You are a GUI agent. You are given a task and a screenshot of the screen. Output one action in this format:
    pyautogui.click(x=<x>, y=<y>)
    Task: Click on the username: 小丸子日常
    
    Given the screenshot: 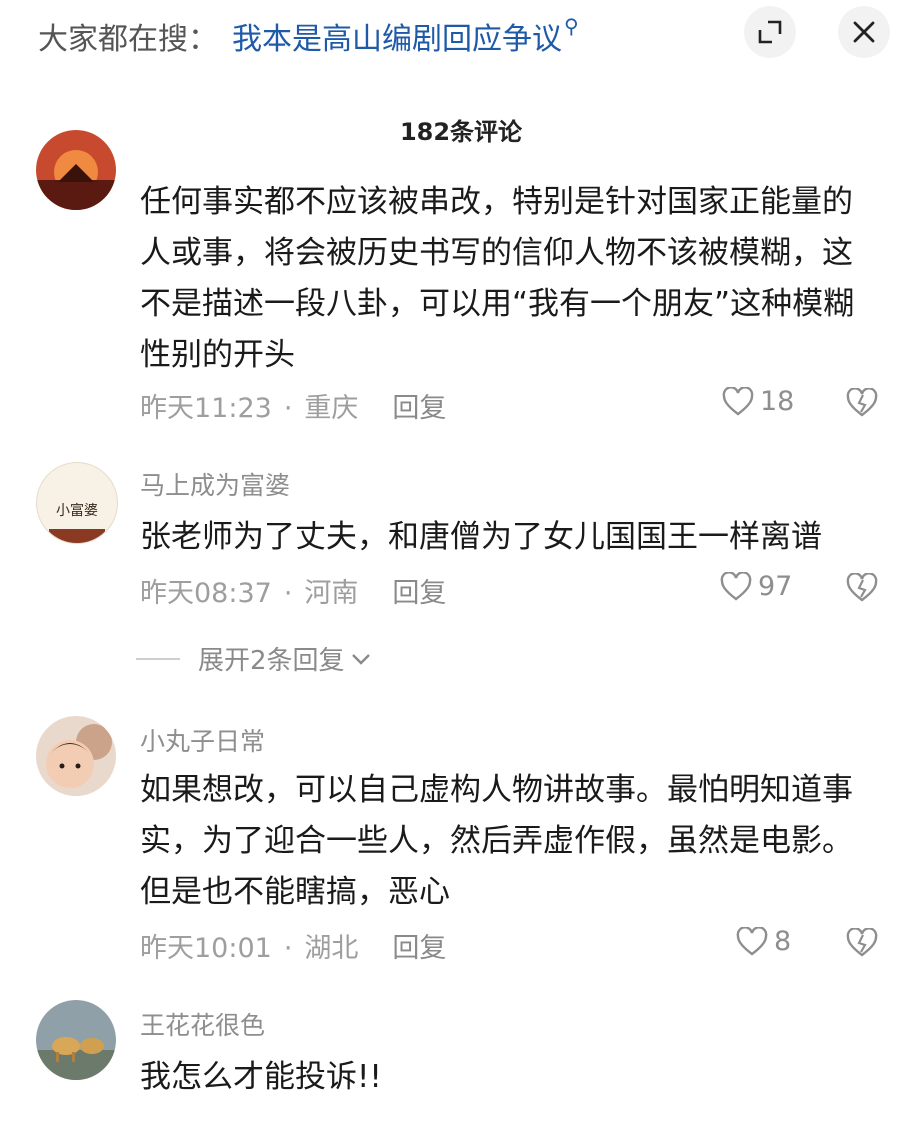 What is the action you would take?
    pyautogui.click(x=202, y=740)
    